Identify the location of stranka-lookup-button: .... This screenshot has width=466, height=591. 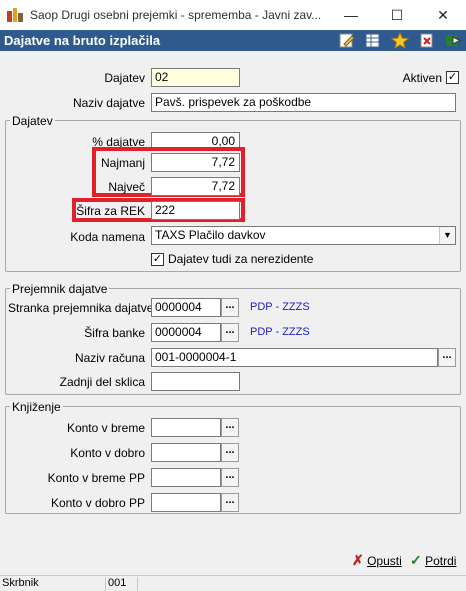
(230, 307).